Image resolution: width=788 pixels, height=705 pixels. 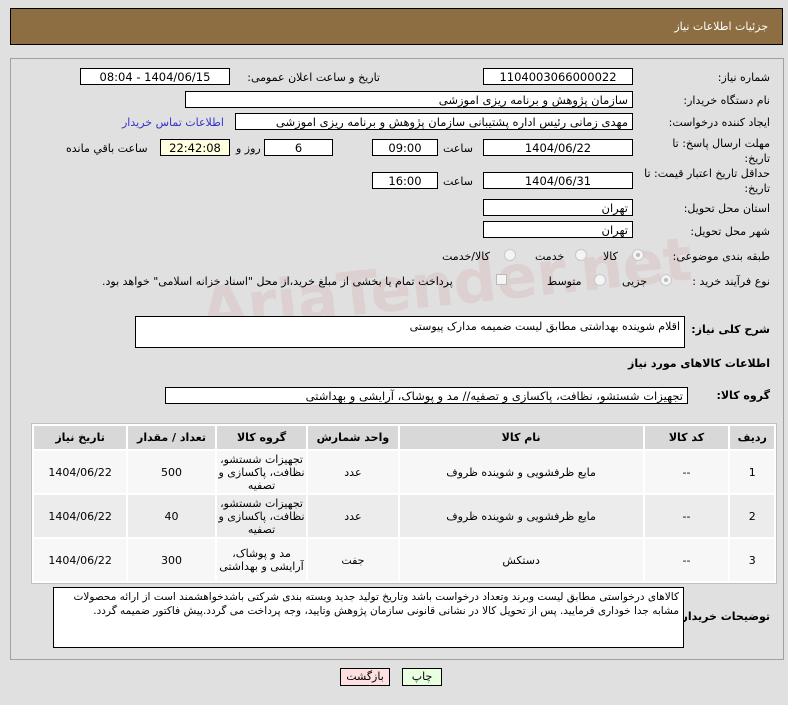 What do you see at coordinates (521, 560) in the screenshot?
I see `cell-name: دستکش` at bounding box center [521, 560].